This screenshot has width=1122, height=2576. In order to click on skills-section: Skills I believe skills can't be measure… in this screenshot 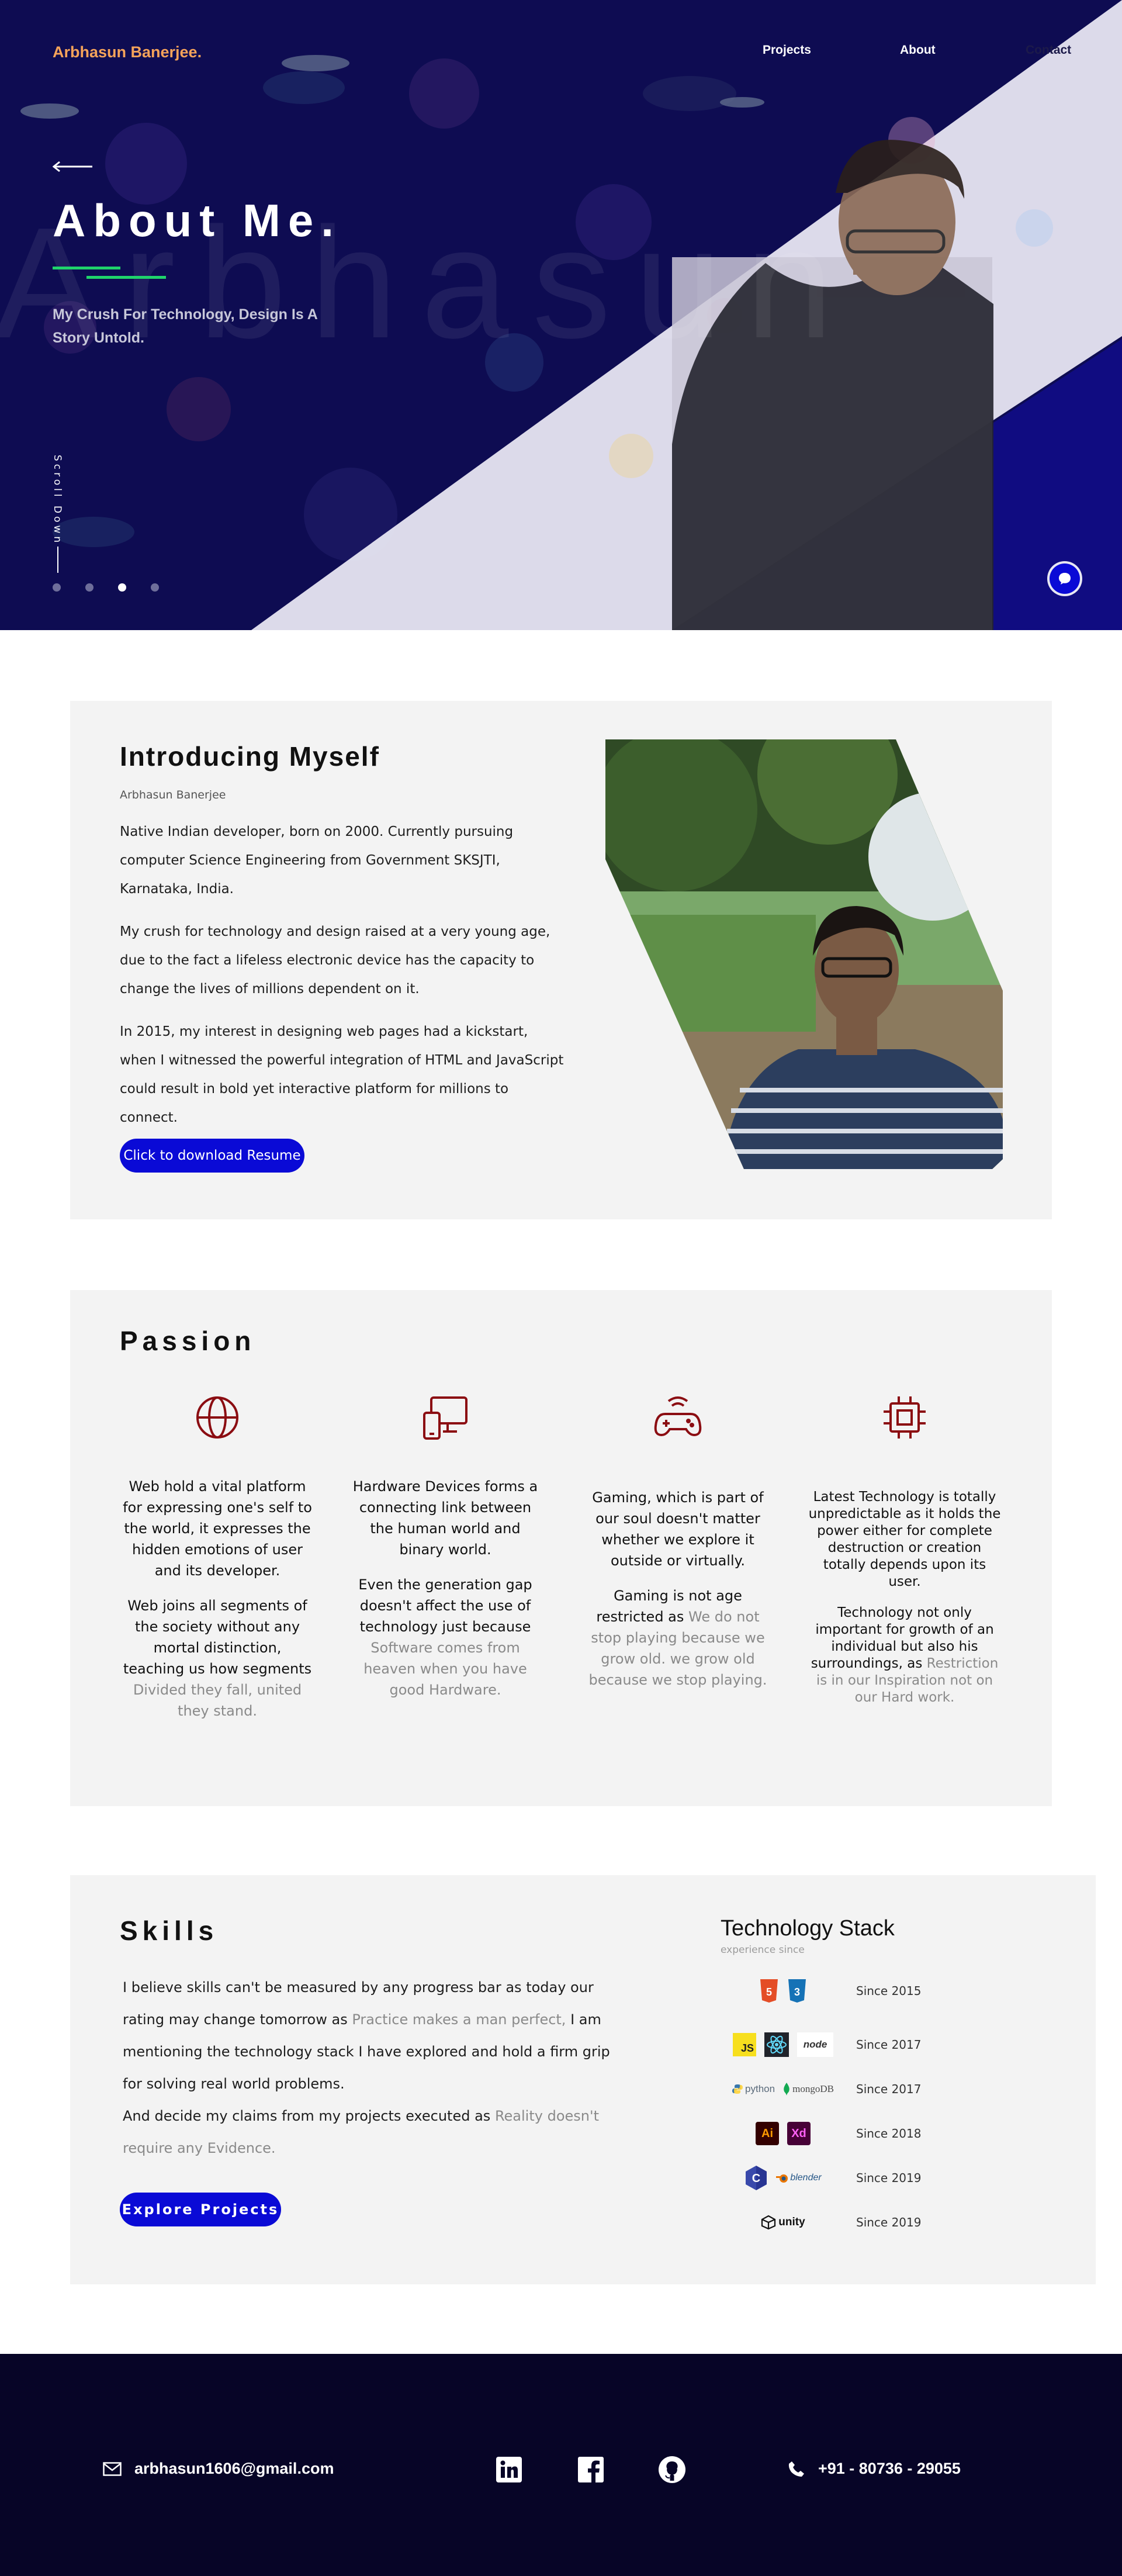, I will do `click(583, 2079)`.